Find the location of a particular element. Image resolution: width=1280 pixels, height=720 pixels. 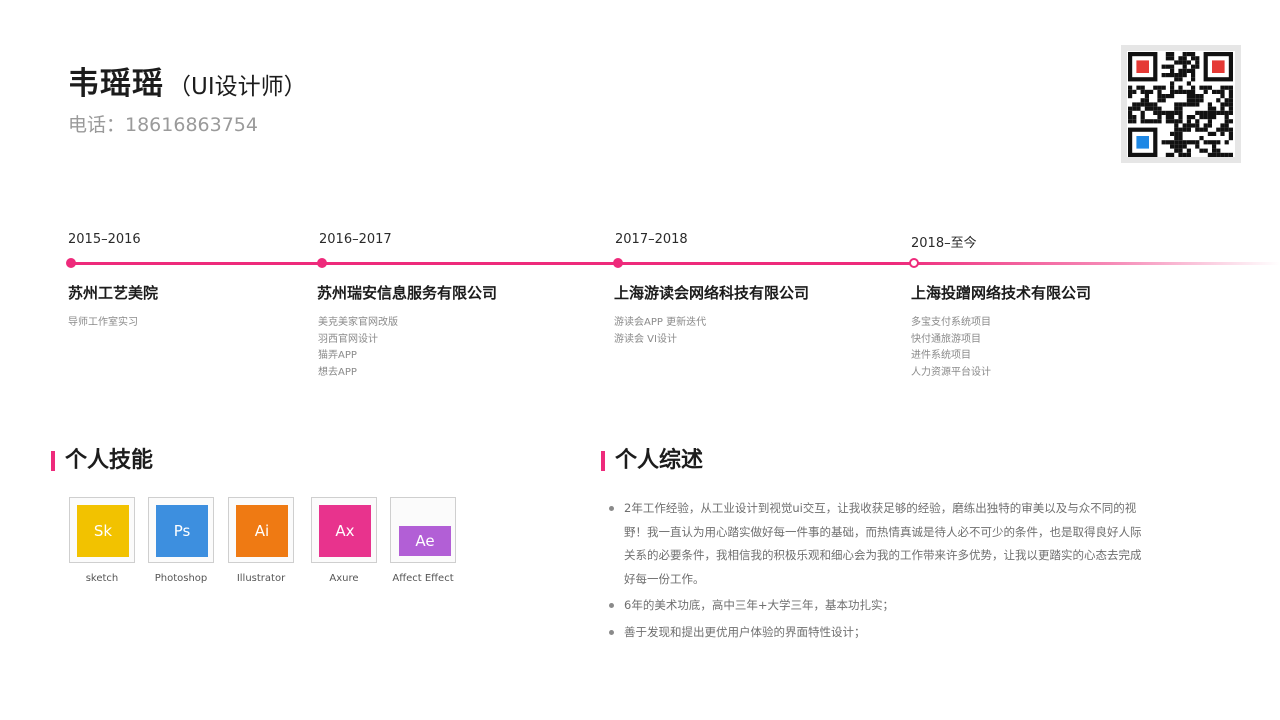

timeline-line is located at coordinates (675, 263).